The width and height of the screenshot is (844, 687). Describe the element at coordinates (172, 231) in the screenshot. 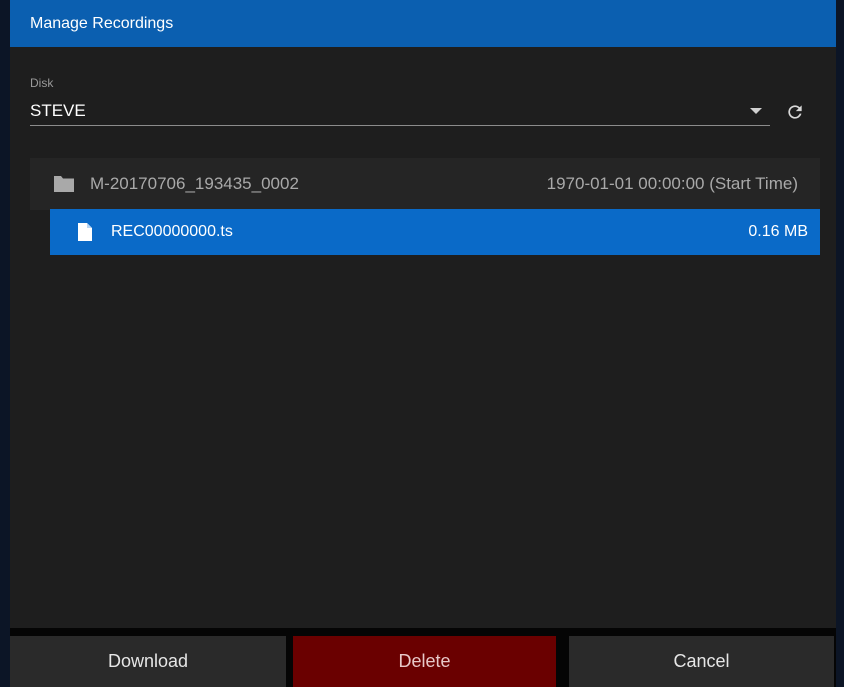

I see `file-name: REC00000000.ts` at that location.